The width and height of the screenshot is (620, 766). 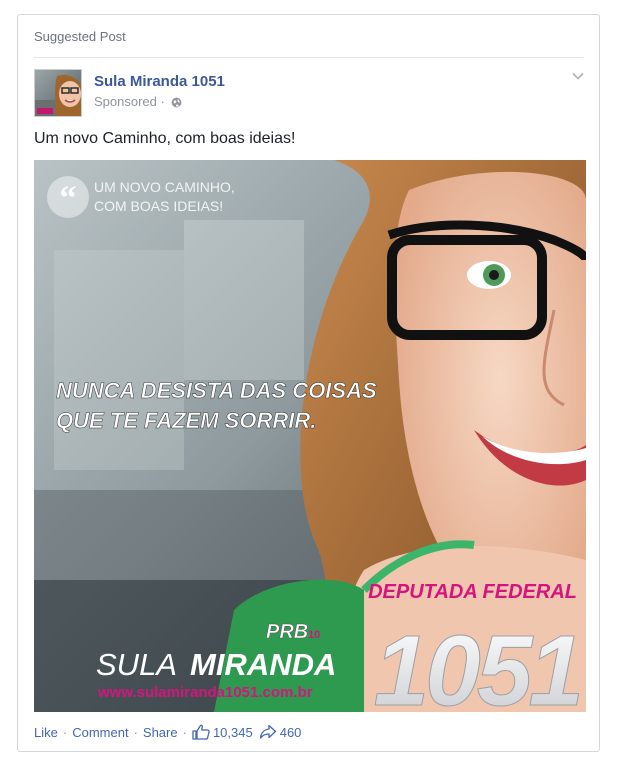 What do you see at coordinates (159, 81) in the screenshot?
I see `page-name-link: Sula Miranda 1051` at bounding box center [159, 81].